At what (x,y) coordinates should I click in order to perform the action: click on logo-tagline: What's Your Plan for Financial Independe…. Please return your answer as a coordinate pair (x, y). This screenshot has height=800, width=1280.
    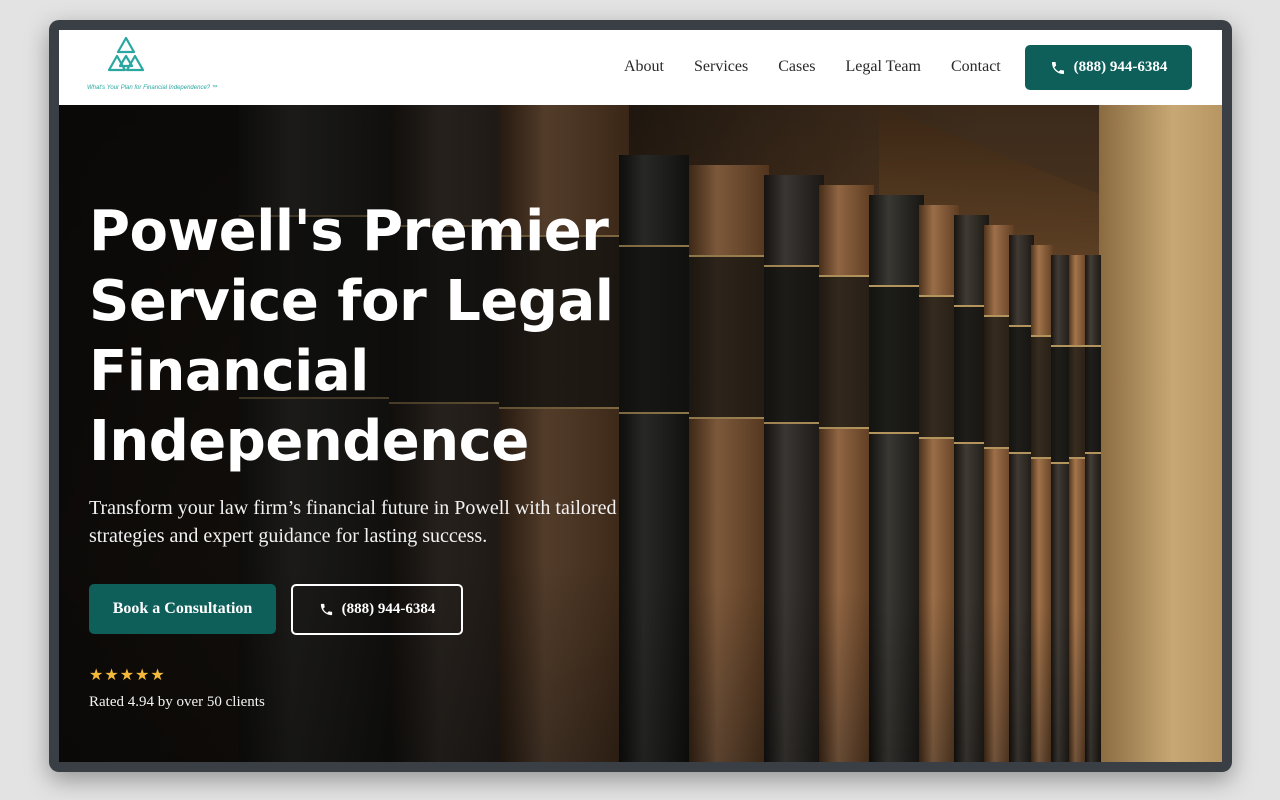
    Looking at the image, I should click on (152, 88).